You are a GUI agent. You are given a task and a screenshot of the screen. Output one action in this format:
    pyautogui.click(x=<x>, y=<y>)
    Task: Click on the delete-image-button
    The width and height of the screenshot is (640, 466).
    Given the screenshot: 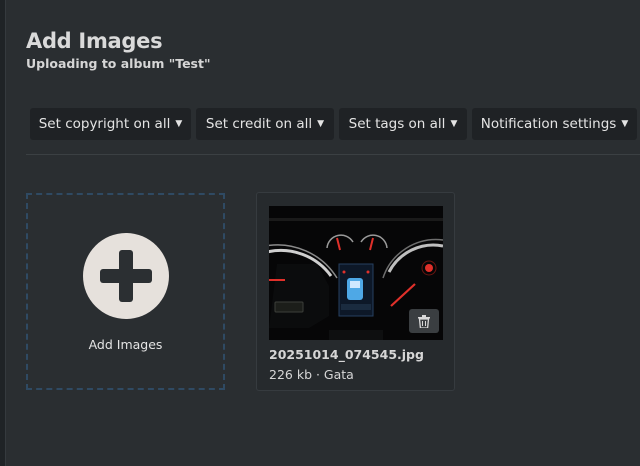 What is the action you would take?
    pyautogui.click(x=424, y=321)
    